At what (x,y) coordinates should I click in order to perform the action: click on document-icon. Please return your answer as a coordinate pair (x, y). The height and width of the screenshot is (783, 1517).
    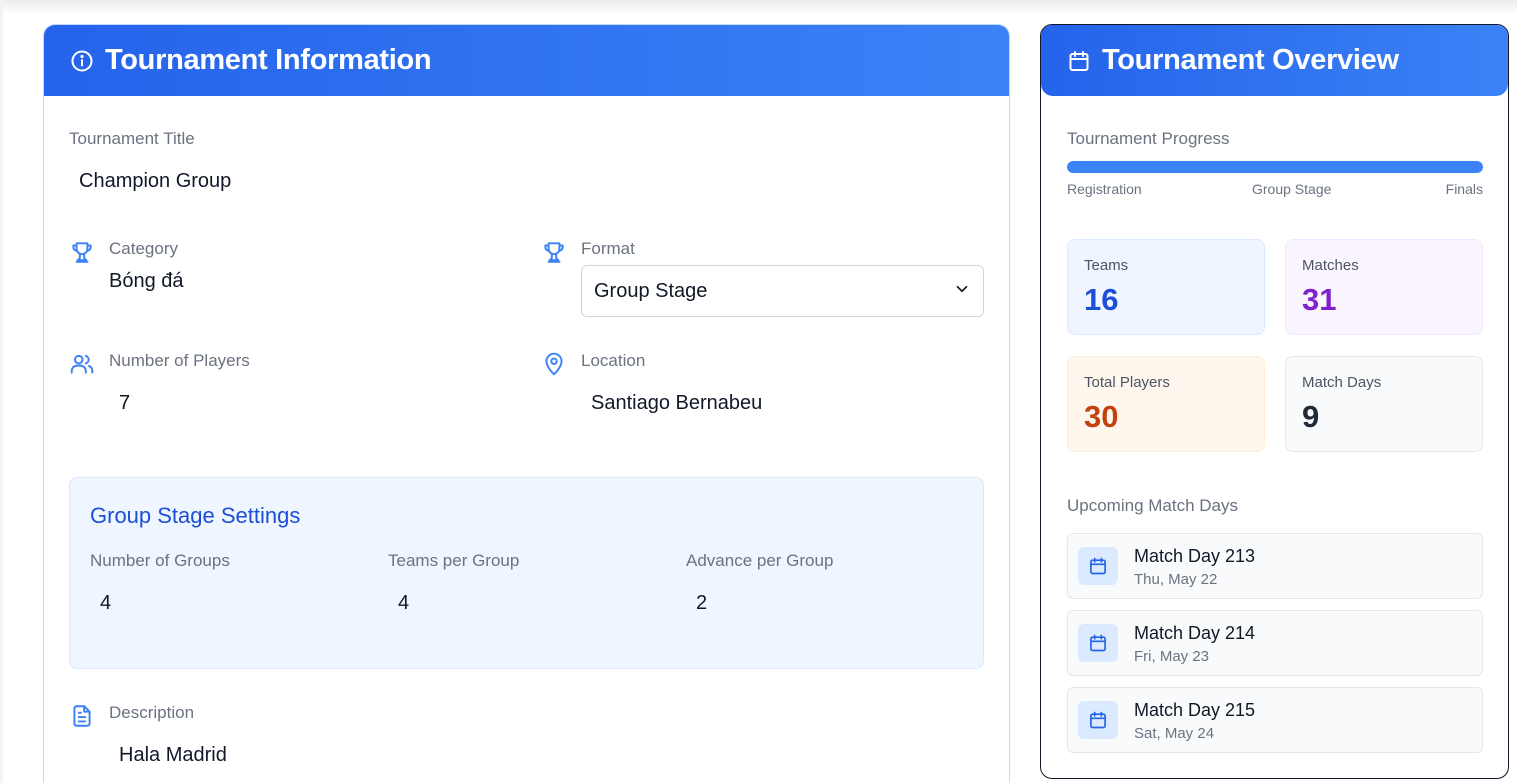
    Looking at the image, I should click on (82, 716).